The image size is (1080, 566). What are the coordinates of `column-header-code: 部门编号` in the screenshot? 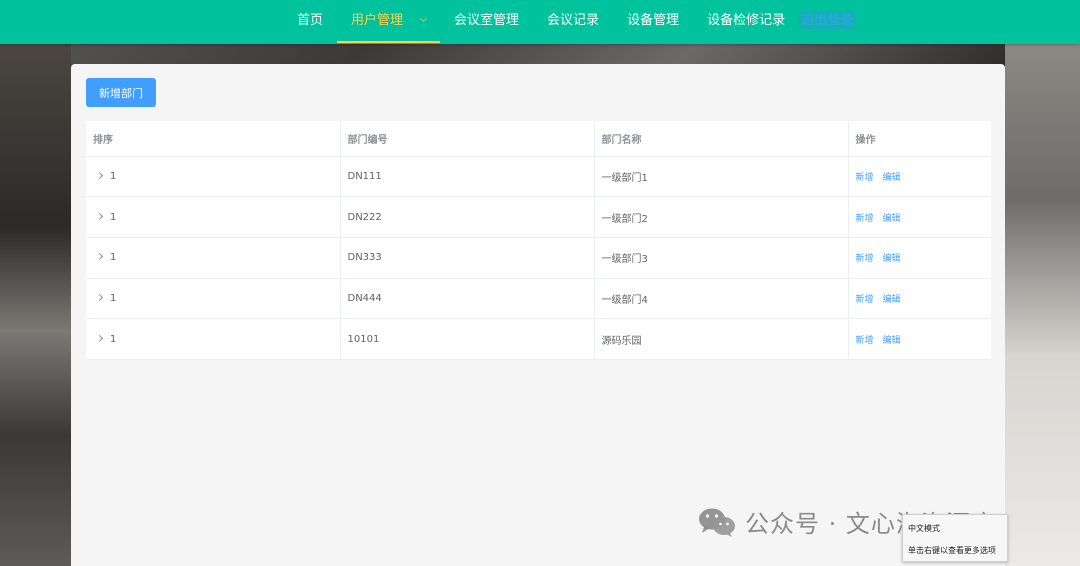 It's located at (467, 139).